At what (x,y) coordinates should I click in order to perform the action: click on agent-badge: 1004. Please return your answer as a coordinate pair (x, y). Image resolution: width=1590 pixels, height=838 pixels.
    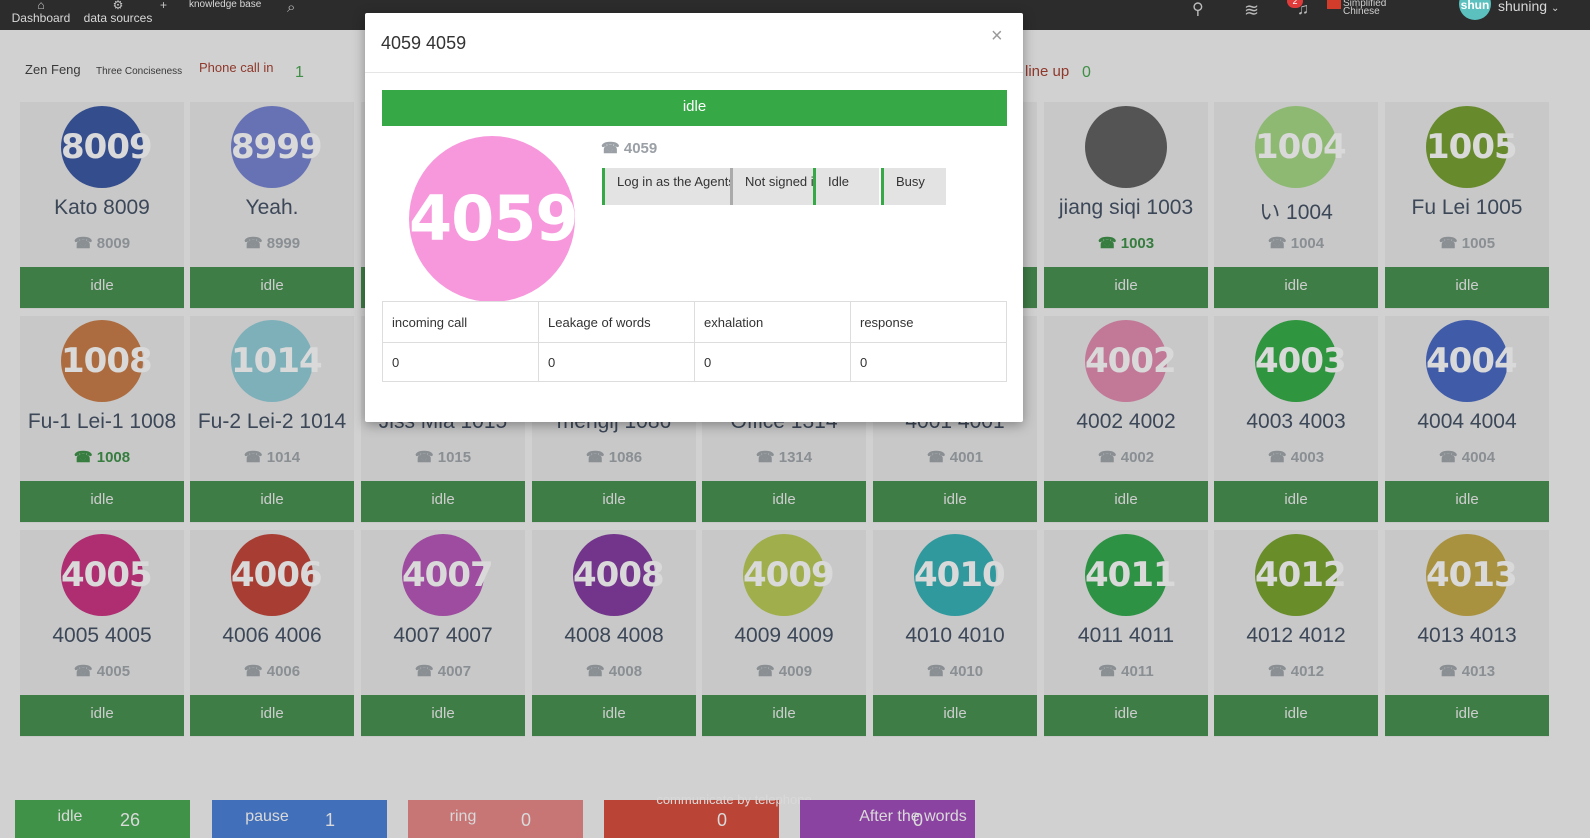
    Looking at the image, I should click on (1301, 147).